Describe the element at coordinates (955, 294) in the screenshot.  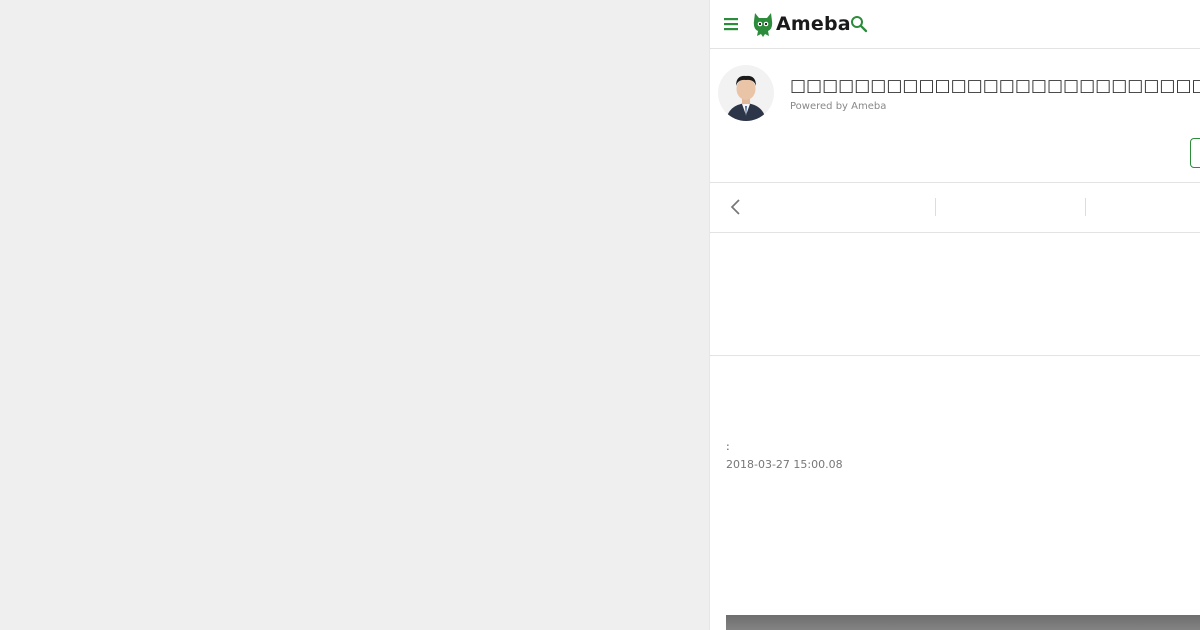
I see `ad-area` at that location.